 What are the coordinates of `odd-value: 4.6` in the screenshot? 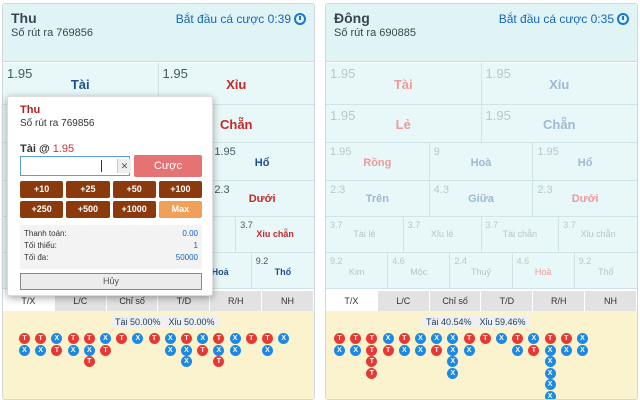 It's located at (523, 261).